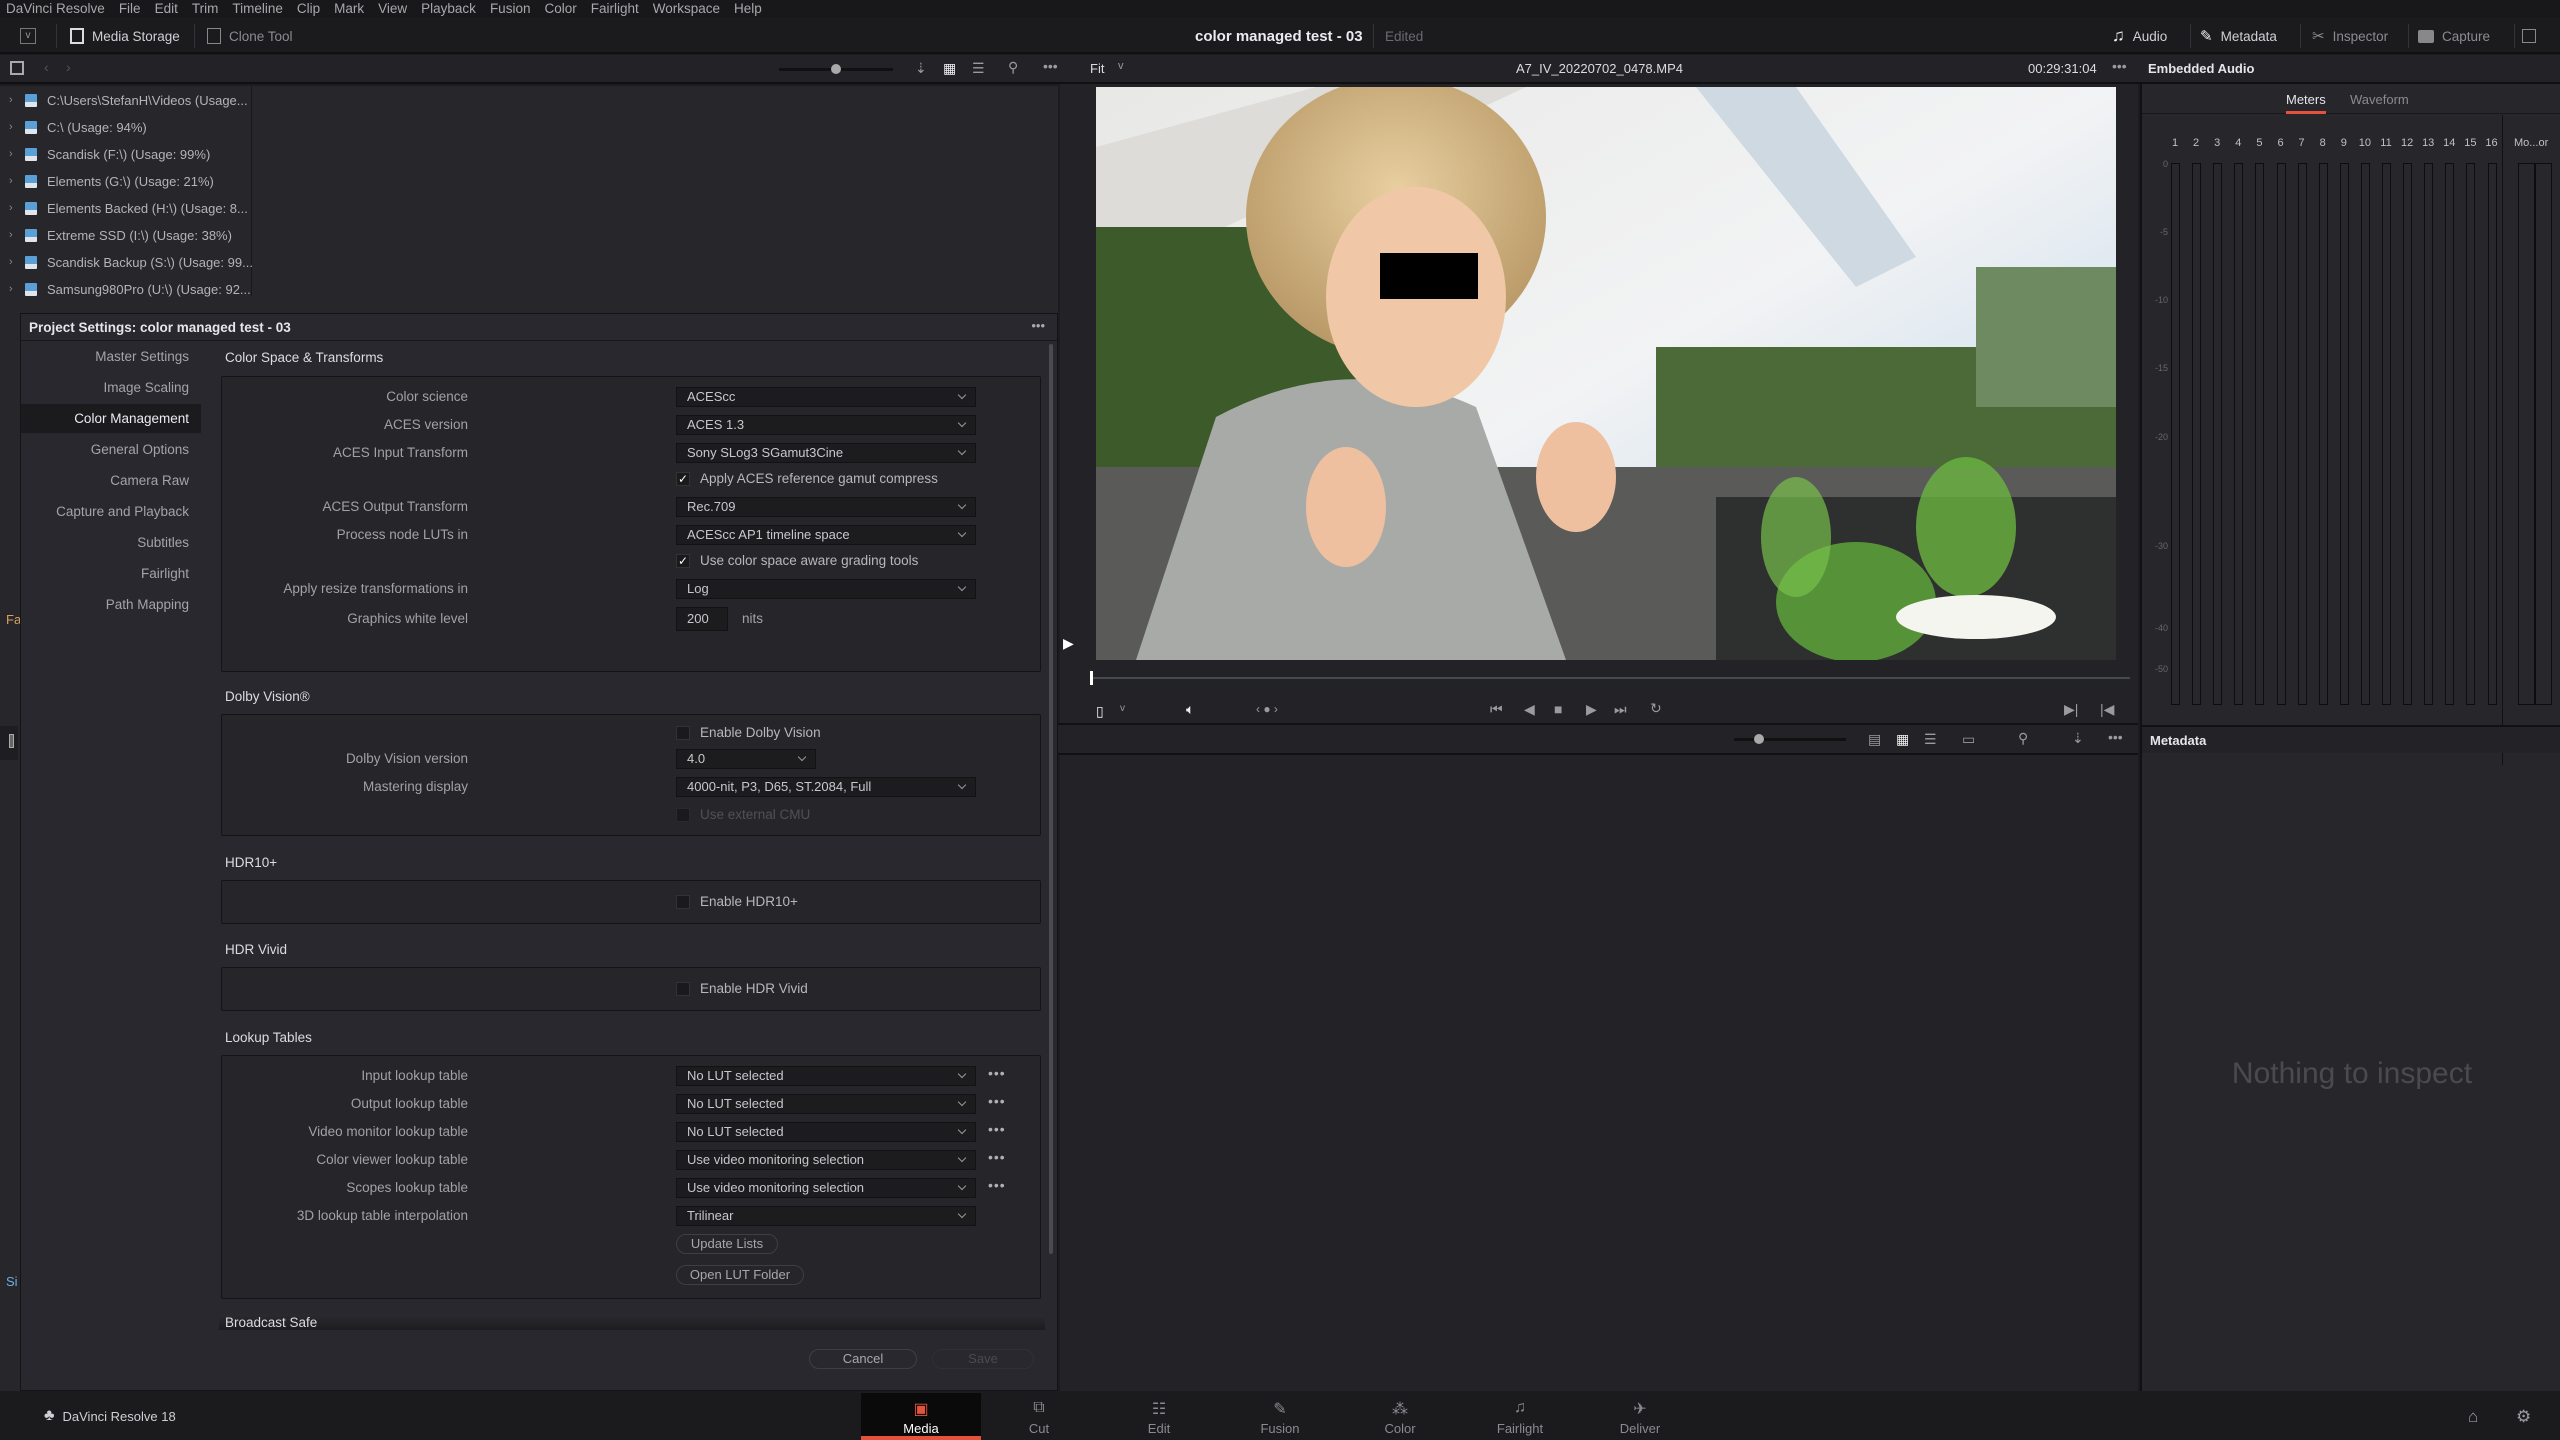 Image resolution: width=2560 pixels, height=1440 pixels. I want to click on nav-path-mapping: Path Mapping, so click(111, 604).